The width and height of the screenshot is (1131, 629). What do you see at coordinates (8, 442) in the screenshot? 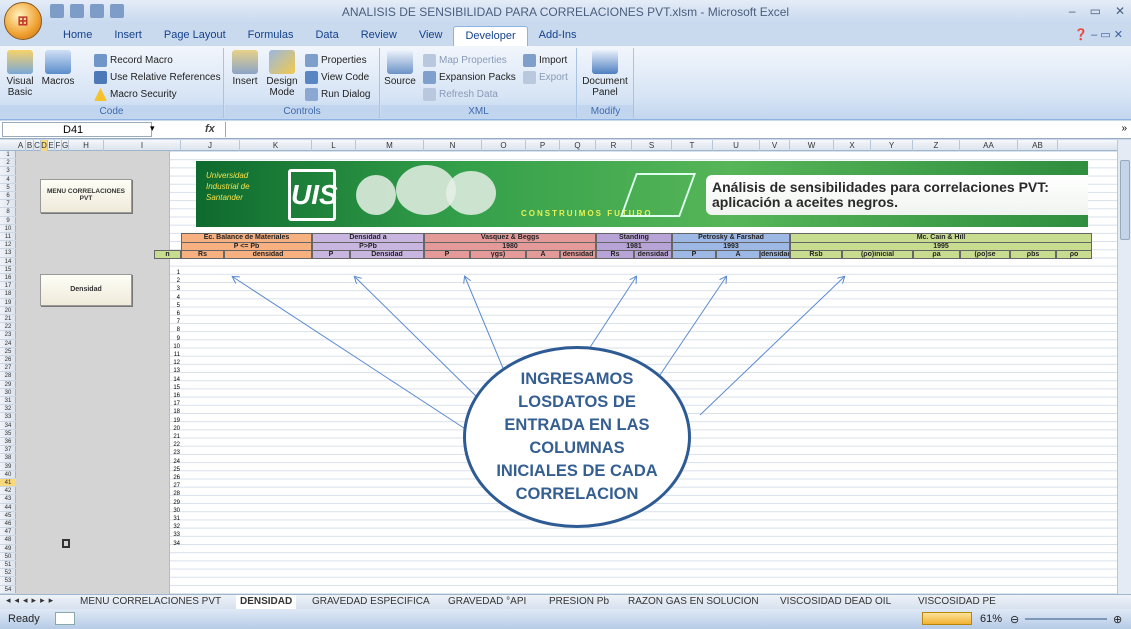
I see `row-header: 36` at bounding box center [8, 442].